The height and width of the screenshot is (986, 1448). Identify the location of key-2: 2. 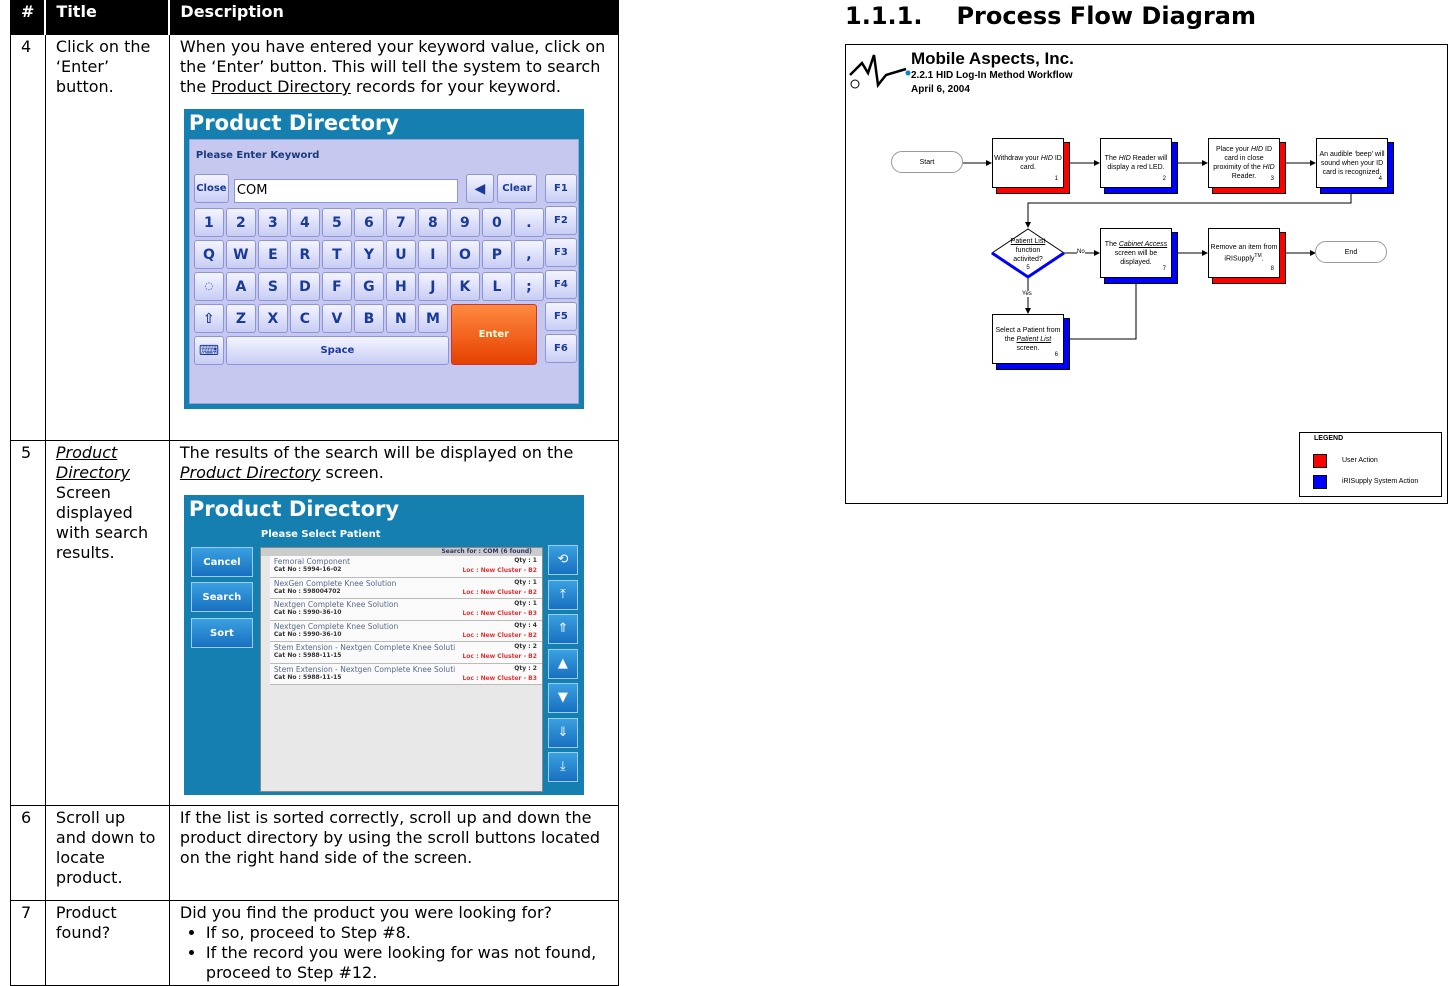
(240, 222).